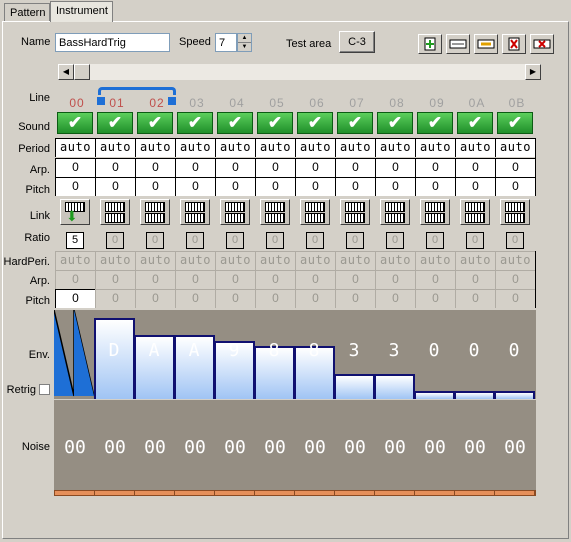 The width and height of the screenshot is (571, 542). I want to click on scroll-right-icon: ▶, so click(533, 72).